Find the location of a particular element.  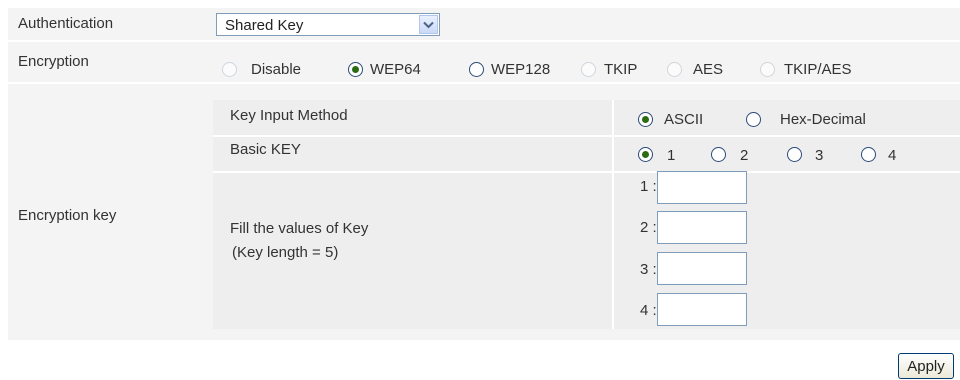

authentication-label: Authentication is located at coordinates (66, 23).